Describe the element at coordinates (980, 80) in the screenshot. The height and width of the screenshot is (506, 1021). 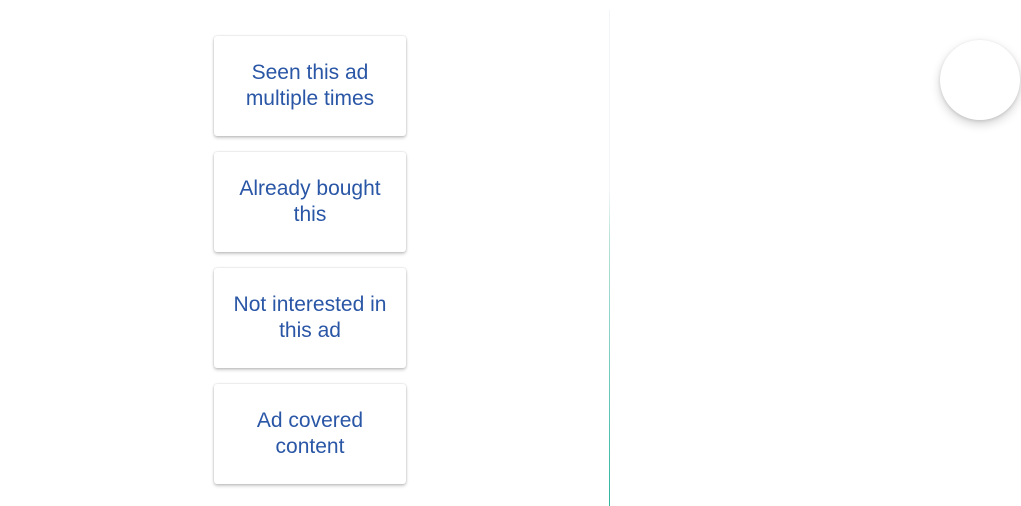
I see `close-icon` at that location.